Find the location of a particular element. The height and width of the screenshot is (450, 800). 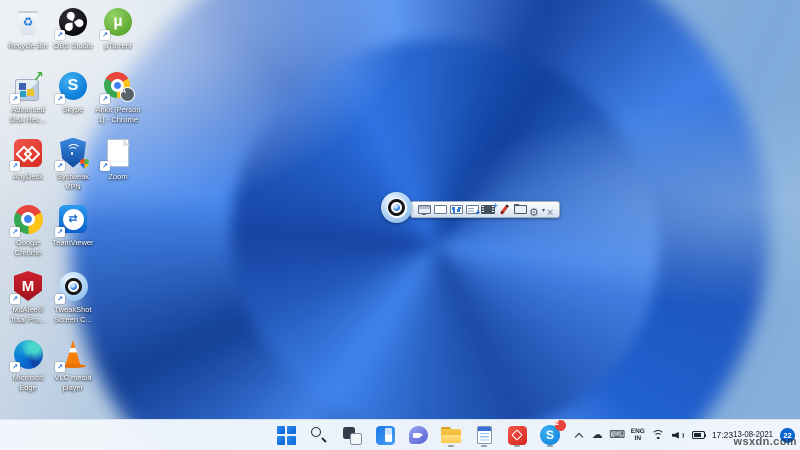

capture-window-button is located at coordinates (424, 209).